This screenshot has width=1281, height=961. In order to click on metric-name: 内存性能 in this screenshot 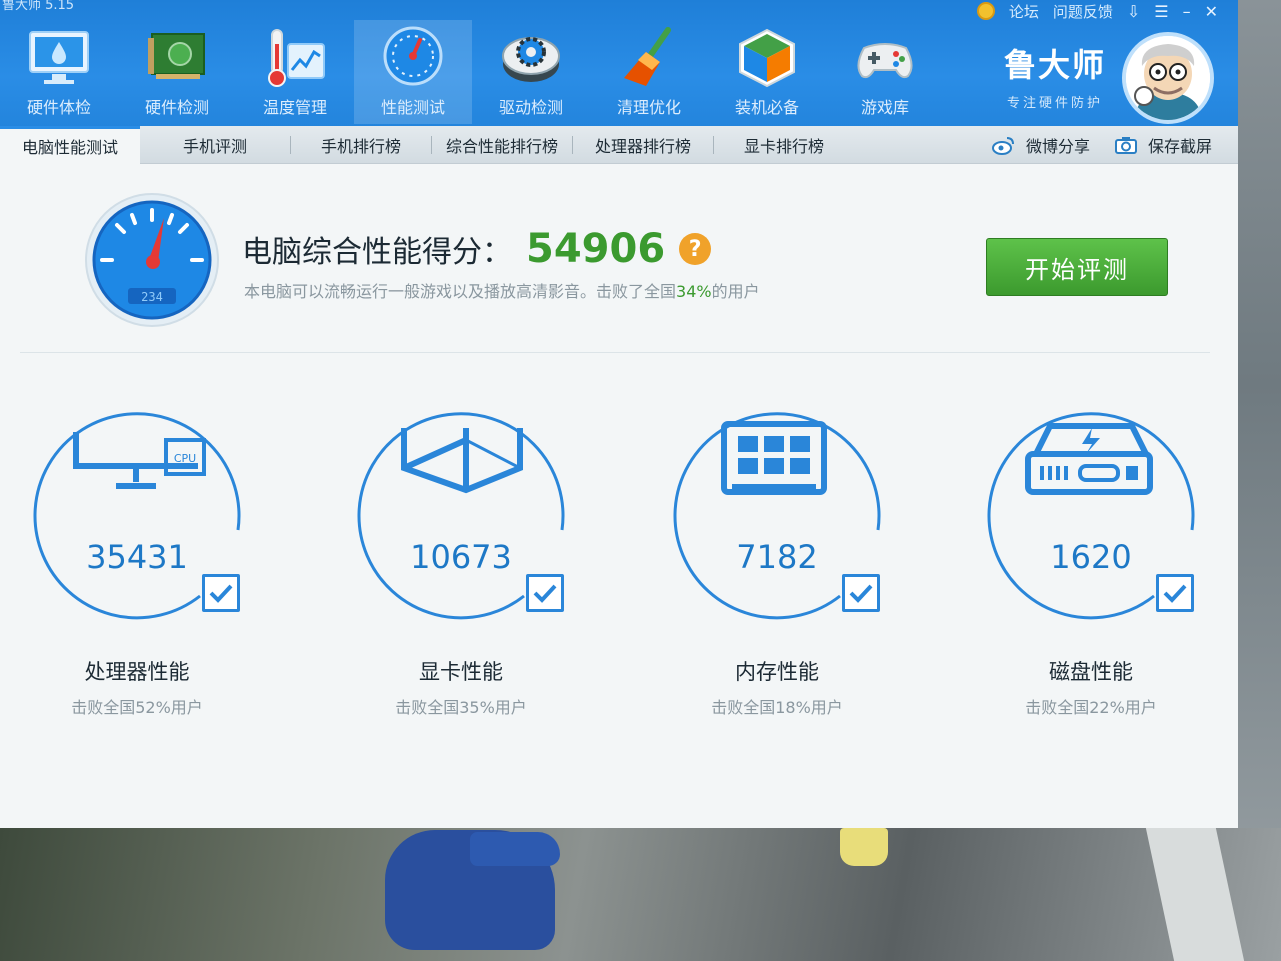, I will do `click(777, 672)`.